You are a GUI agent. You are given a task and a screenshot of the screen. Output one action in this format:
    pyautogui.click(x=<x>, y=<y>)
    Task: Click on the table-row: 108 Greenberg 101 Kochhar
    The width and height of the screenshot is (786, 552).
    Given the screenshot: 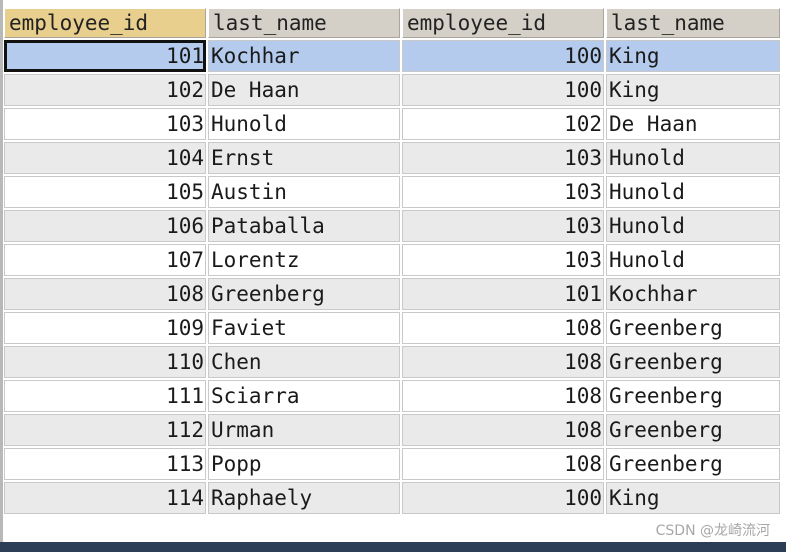 What is the action you would take?
    pyautogui.click(x=392, y=294)
    